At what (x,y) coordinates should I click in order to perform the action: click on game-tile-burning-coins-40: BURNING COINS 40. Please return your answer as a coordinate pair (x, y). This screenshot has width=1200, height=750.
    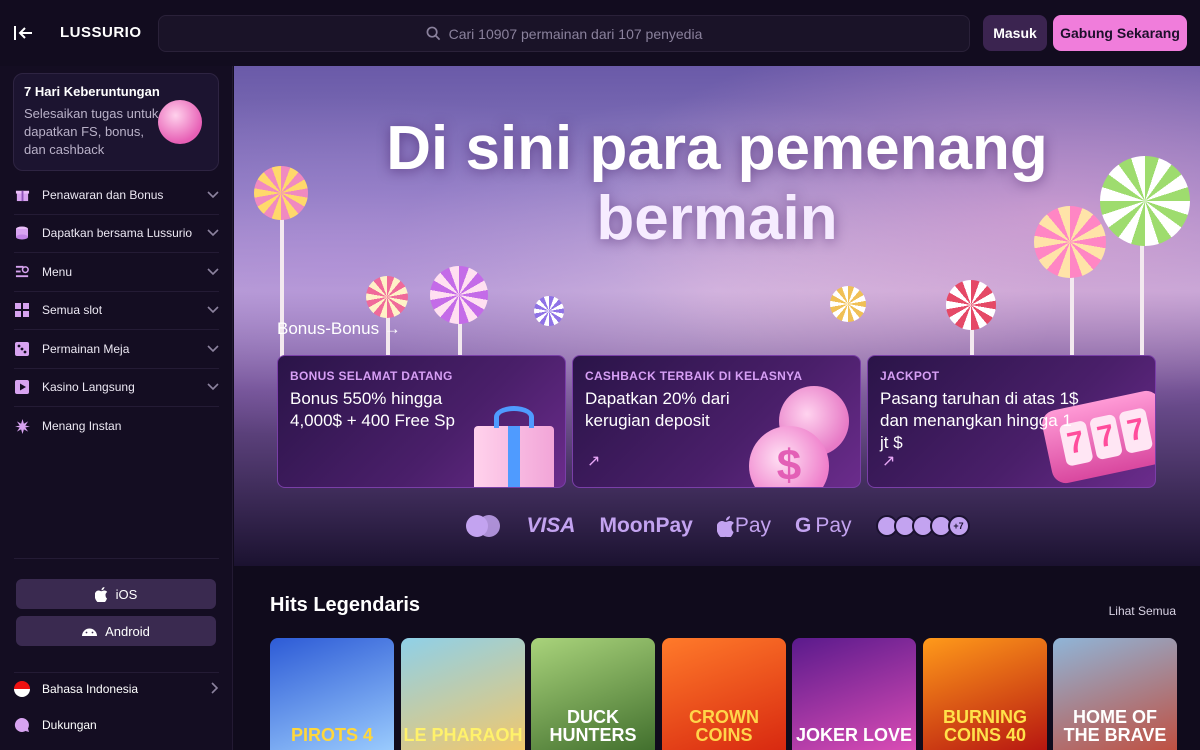
    Looking at the image, I should click on (985, 694).